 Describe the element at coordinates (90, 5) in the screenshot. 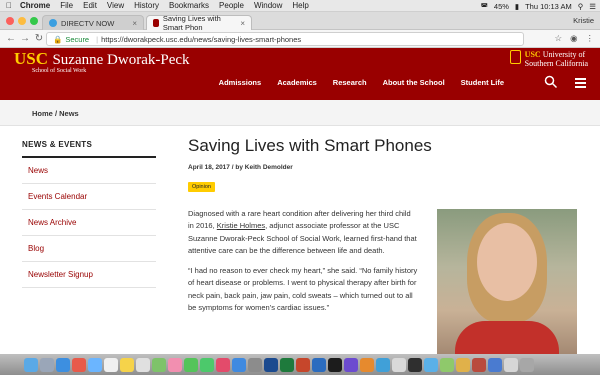

I see `menu-edit: Edit` at that location.